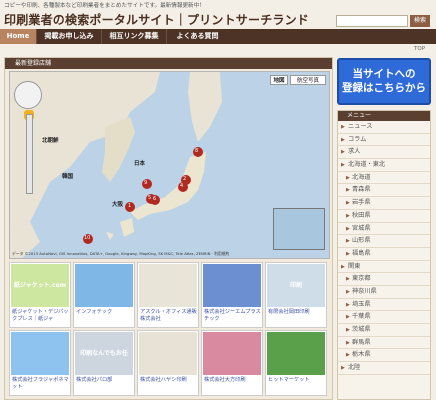 Image resolution: width=436 pixels, height=400 pixels. I want to click on listing-card: インフォテック, so click(104, 295).